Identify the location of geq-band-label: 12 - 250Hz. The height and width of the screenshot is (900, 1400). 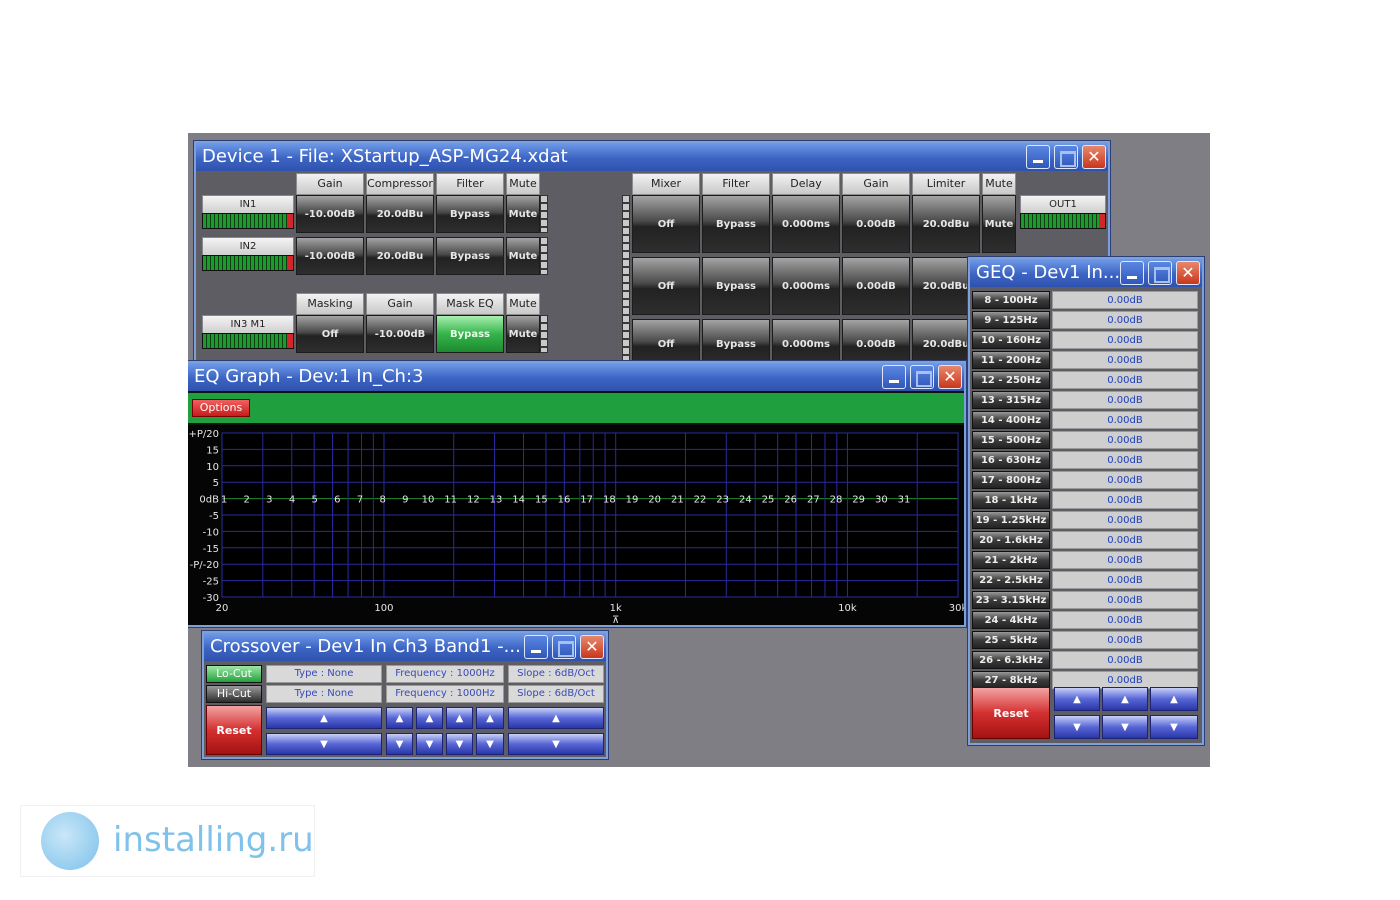
(1011, 380).